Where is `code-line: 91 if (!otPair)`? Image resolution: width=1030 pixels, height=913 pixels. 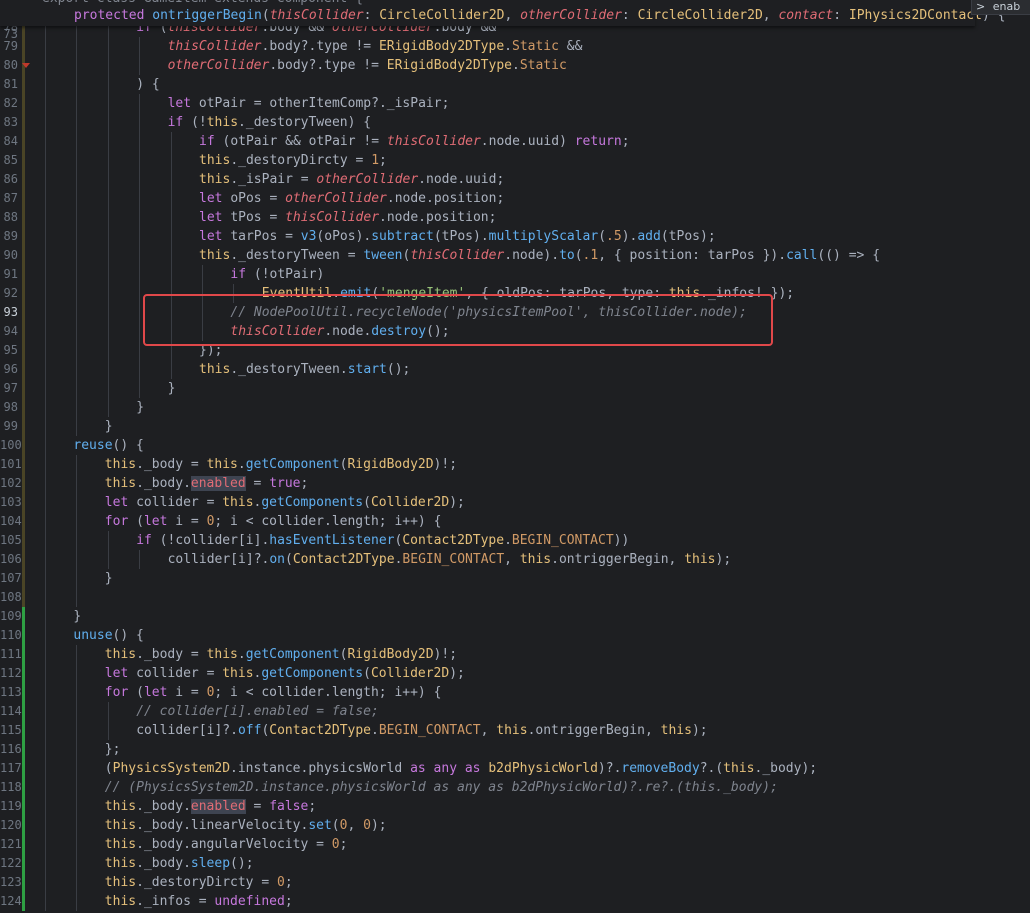
code-line: 91 if (!otPair) is located at coordinates (515, 274).